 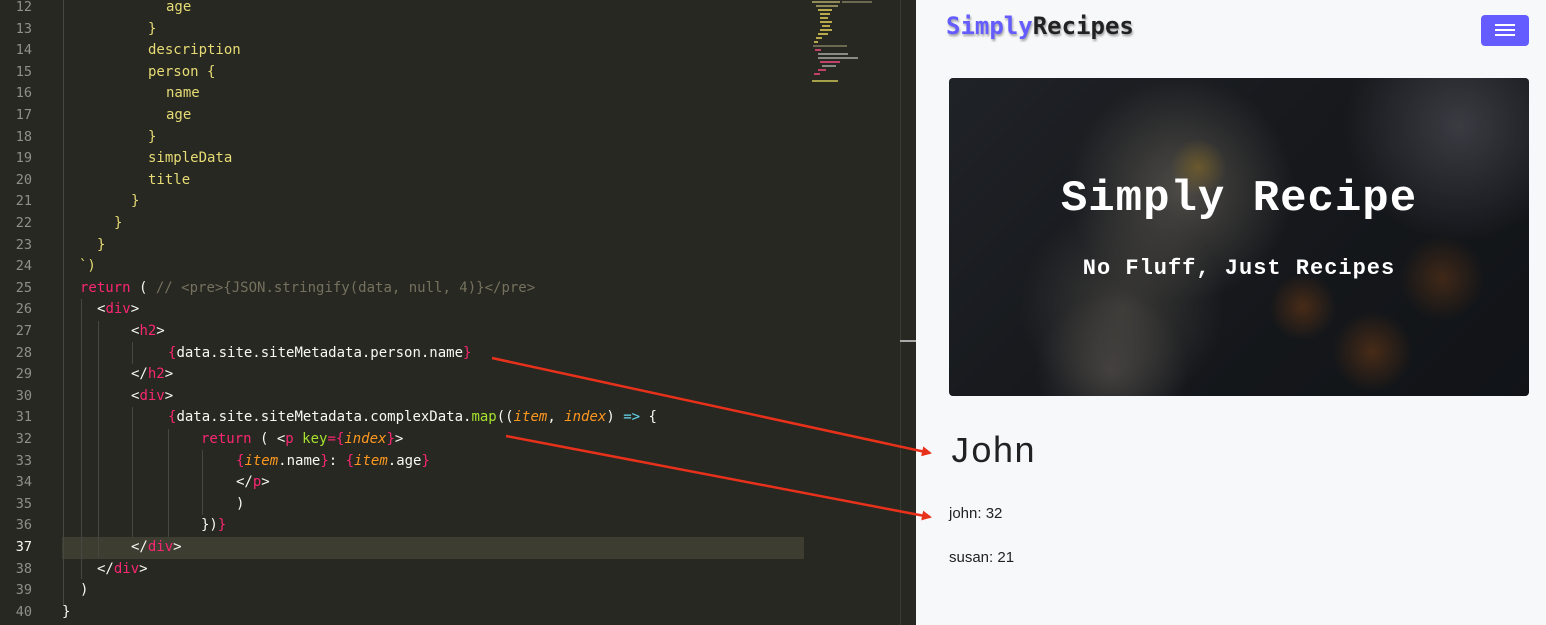 I want to click on code-line-39: ), so click(x=84, y=590).